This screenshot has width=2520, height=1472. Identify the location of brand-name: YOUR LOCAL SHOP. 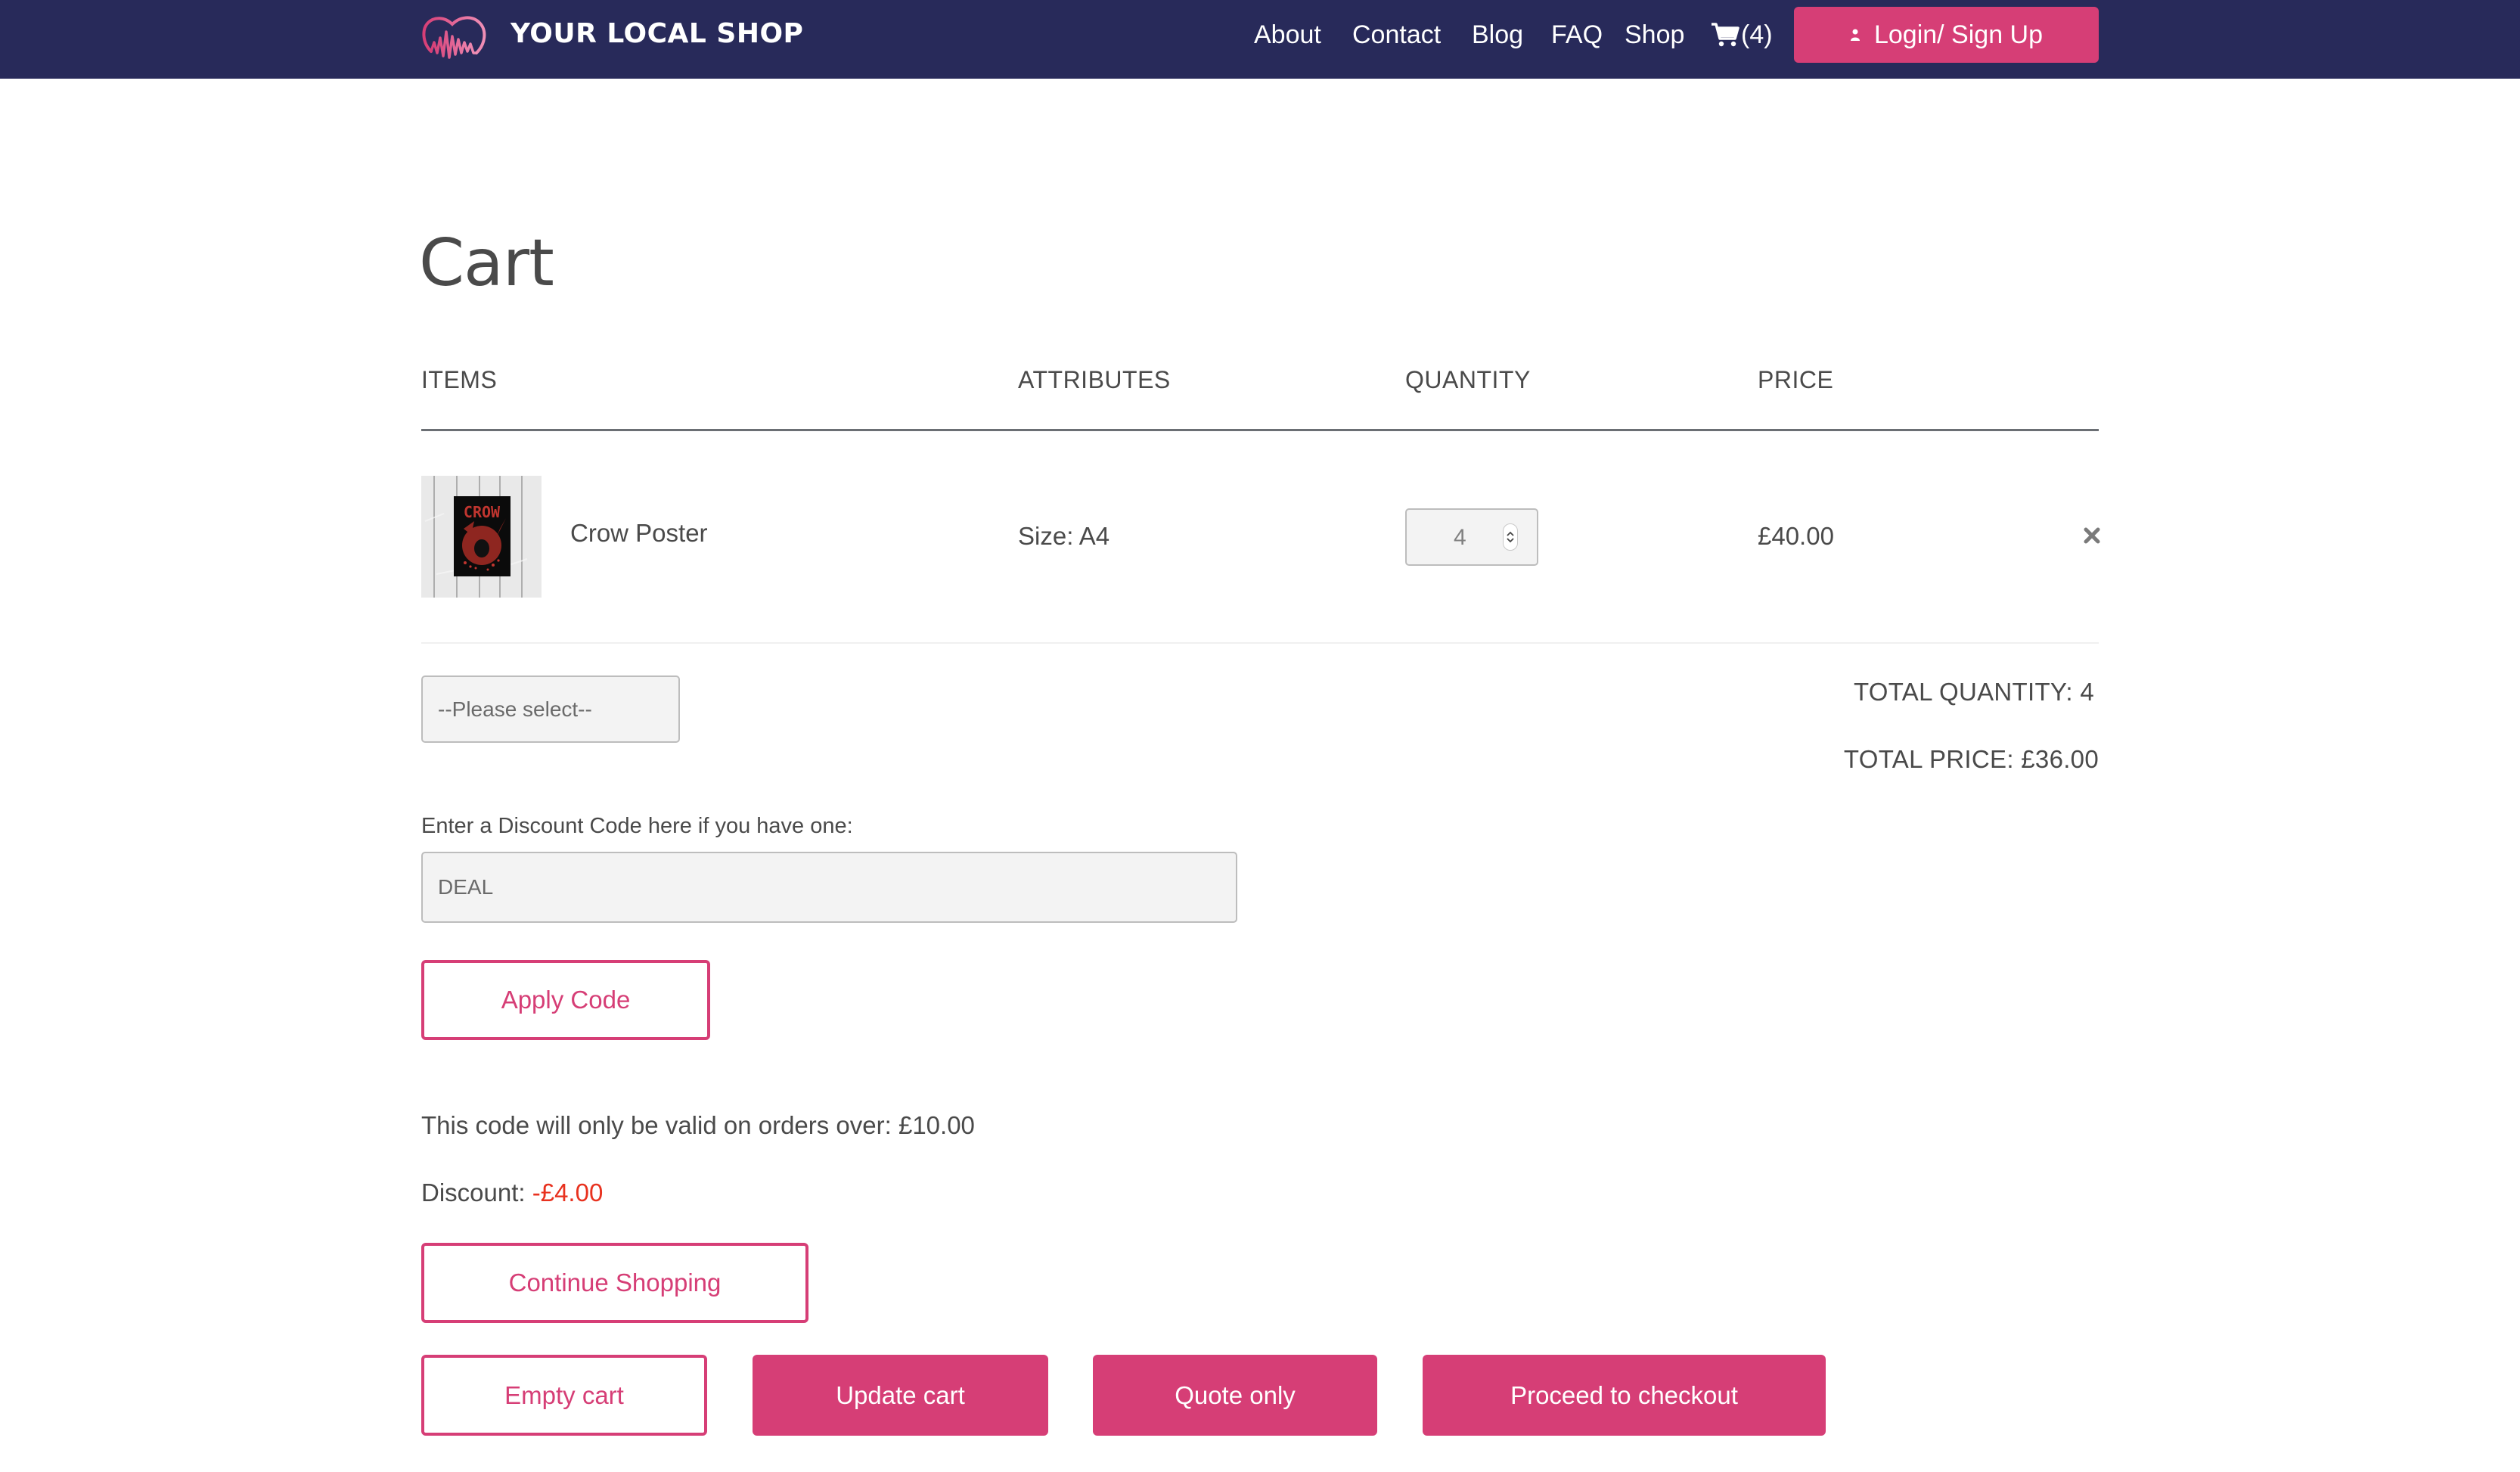
(657, 33).